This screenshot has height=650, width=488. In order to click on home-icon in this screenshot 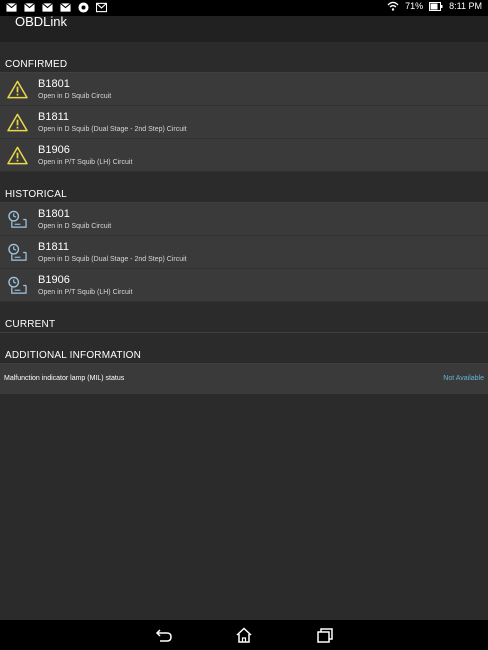, I will do `click(244, 635)`.